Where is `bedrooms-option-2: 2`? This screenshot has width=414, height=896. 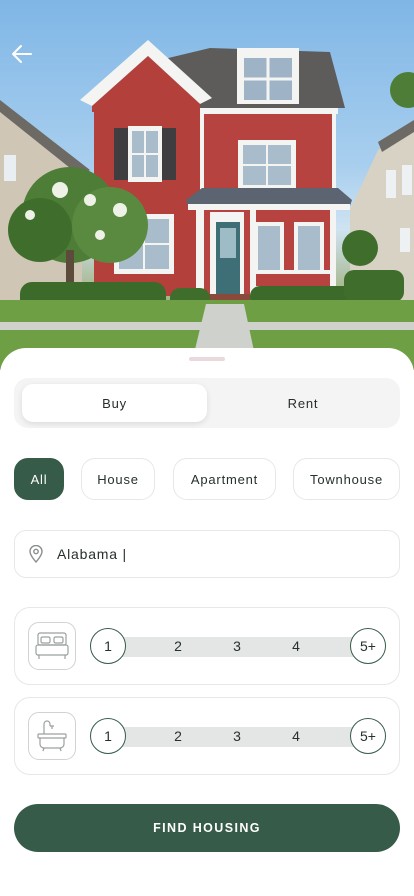 bedrooms-option-2: 2 is located at coordinates (178, 646).